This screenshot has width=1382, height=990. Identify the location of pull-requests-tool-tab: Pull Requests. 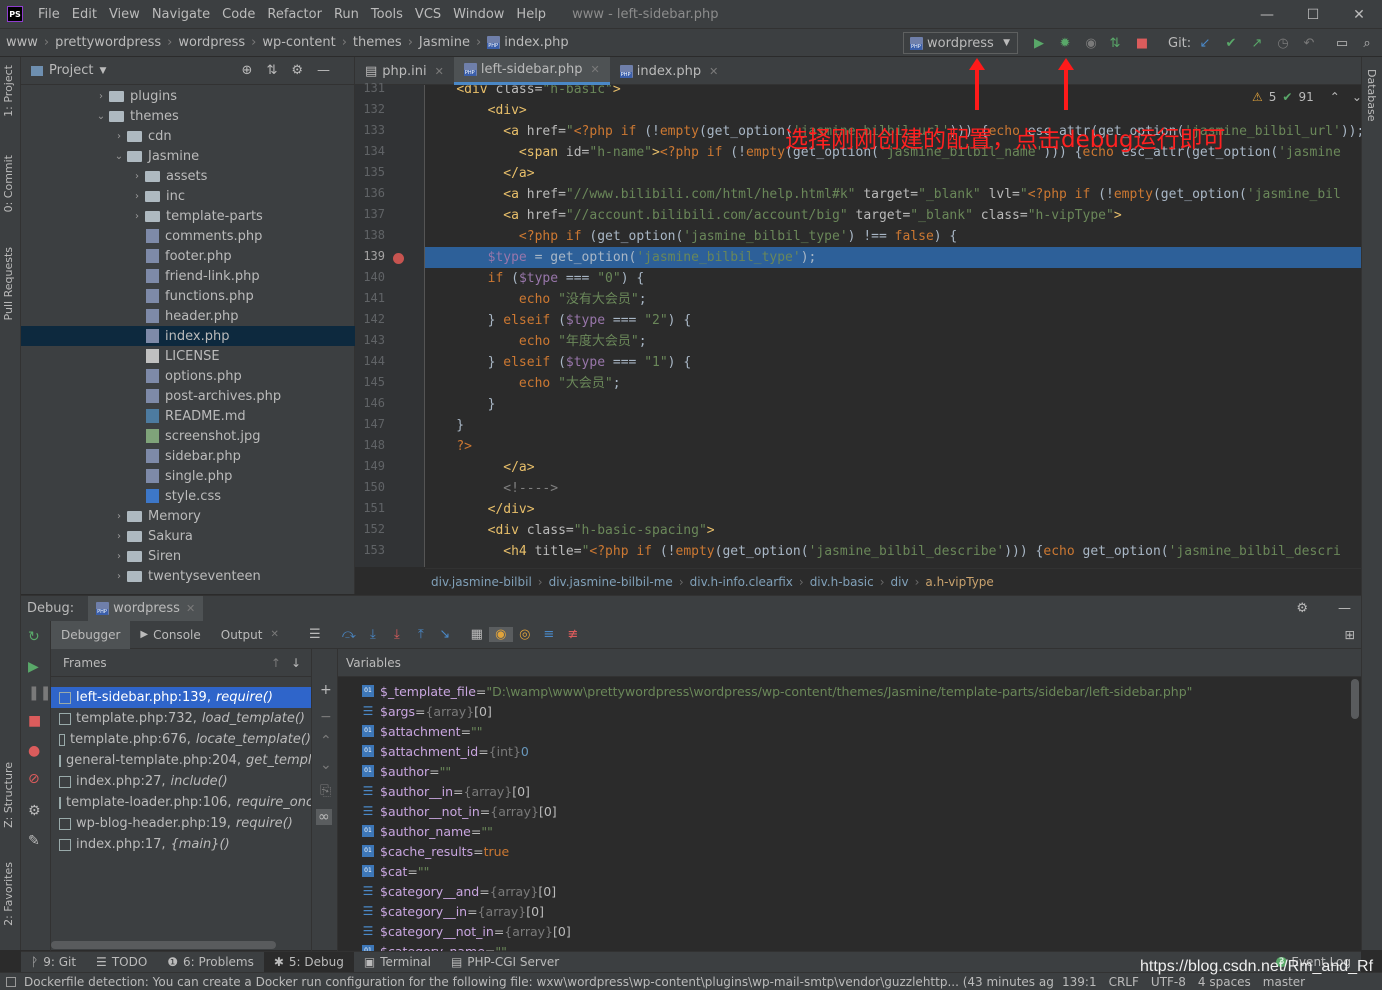
(8, 283).